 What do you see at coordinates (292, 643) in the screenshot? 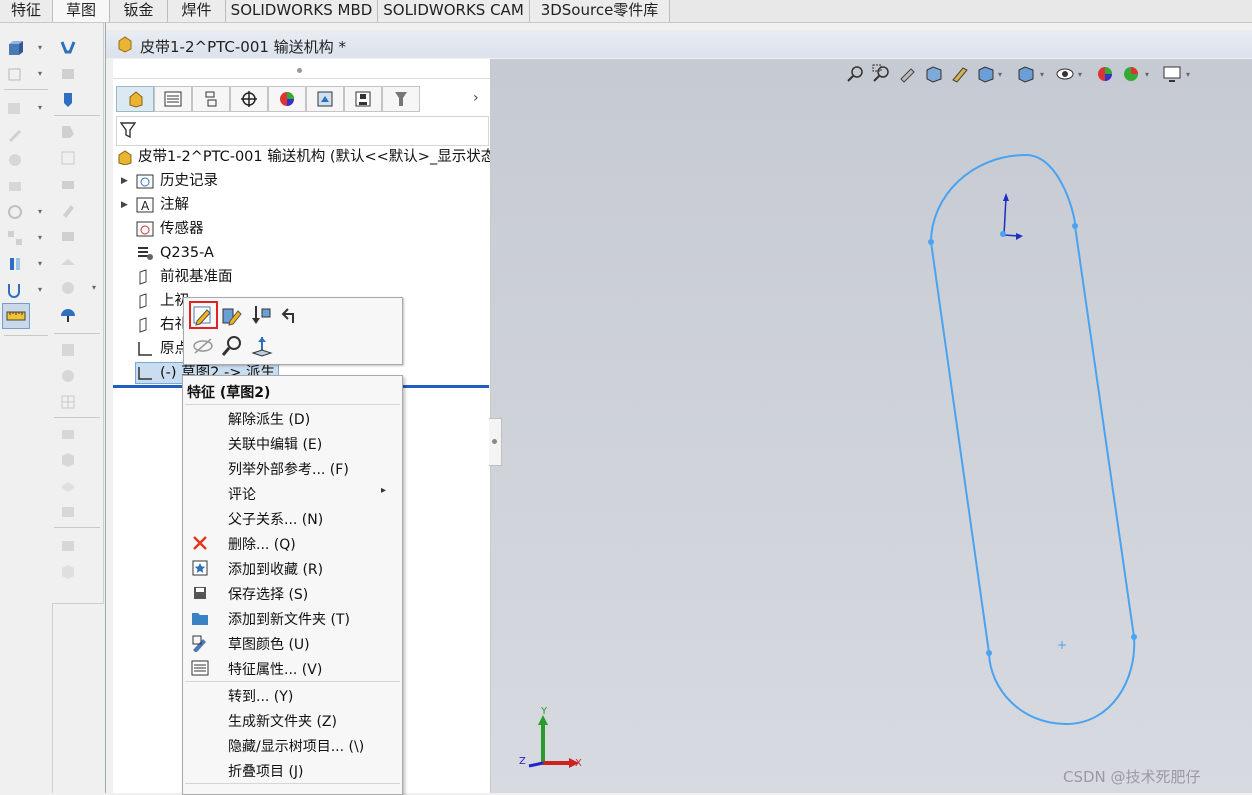
I see `menu-item-sketch-color: 草图颜色 (U)` at bounding box center [292, 643].